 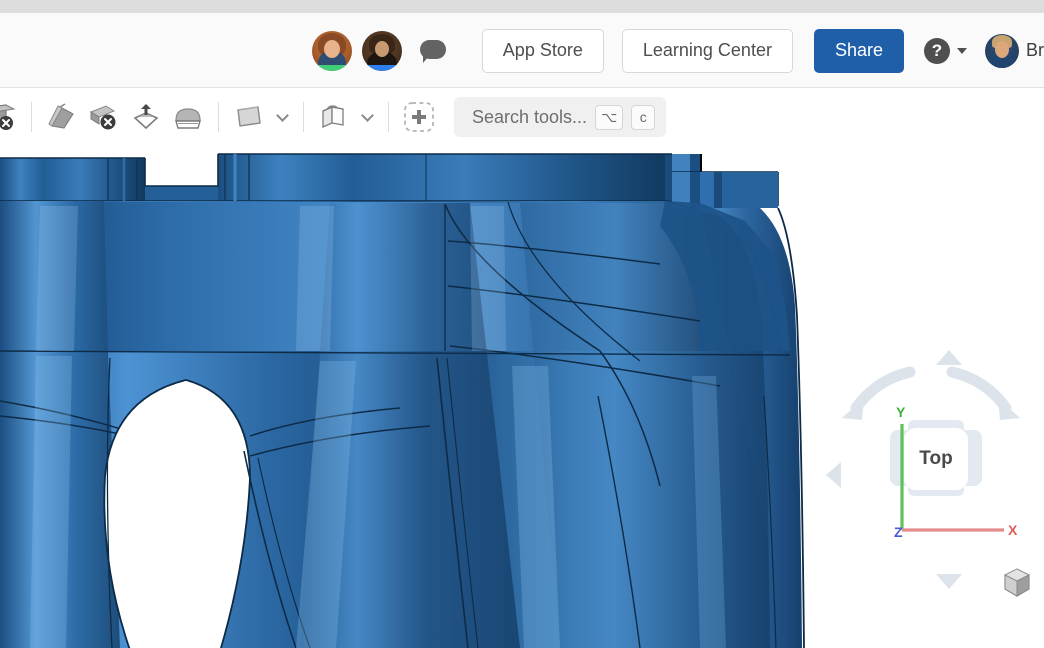 What do you see at coordinates (707, 50) in the screenshot?
I see `learning-center-button: Learning Center` at bounding box center [707, 50].